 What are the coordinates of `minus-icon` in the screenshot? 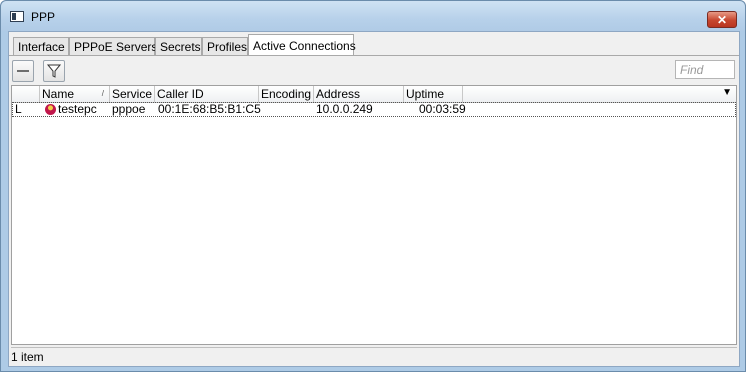 It's located at (23, 71).